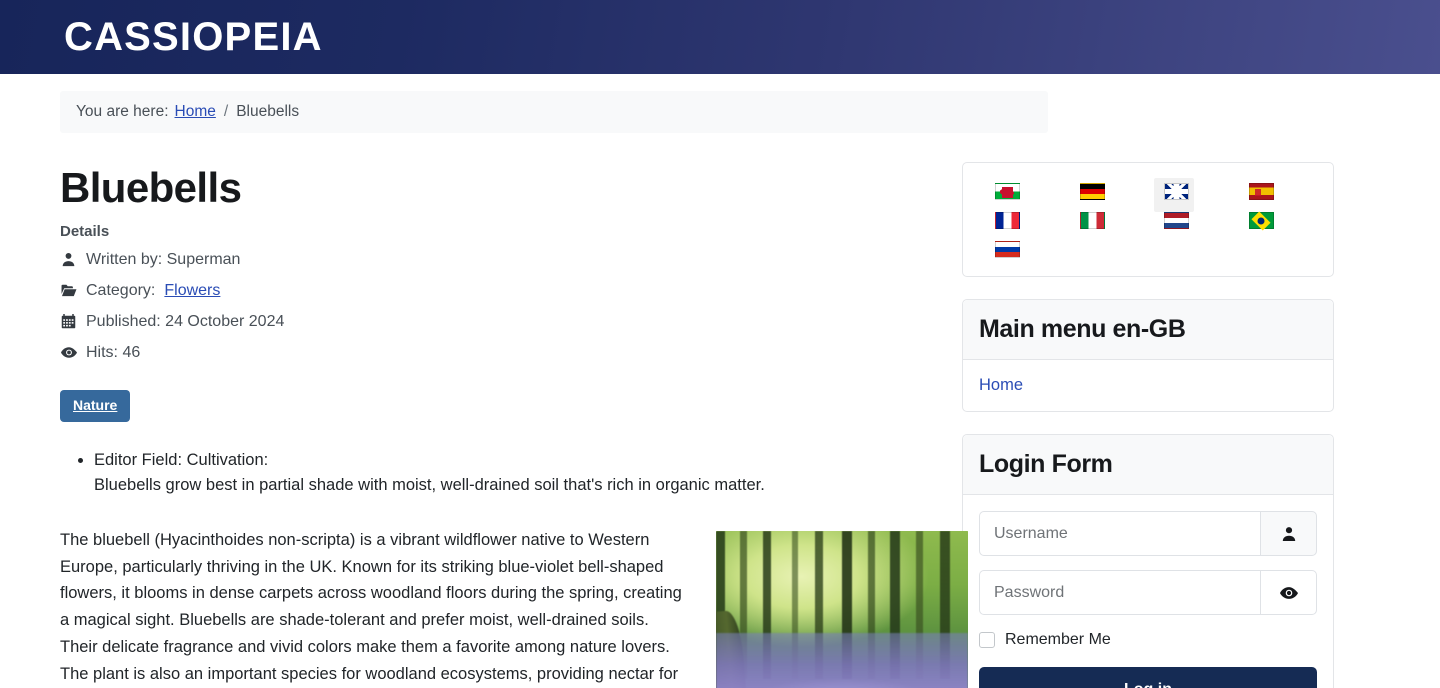 The width and height of the screenshot is (1440, 688). What do you see at coordinates (1148, 465) in the screenshot?
I see `login-form-title: Login Form` at bounding box center [1148, 465].